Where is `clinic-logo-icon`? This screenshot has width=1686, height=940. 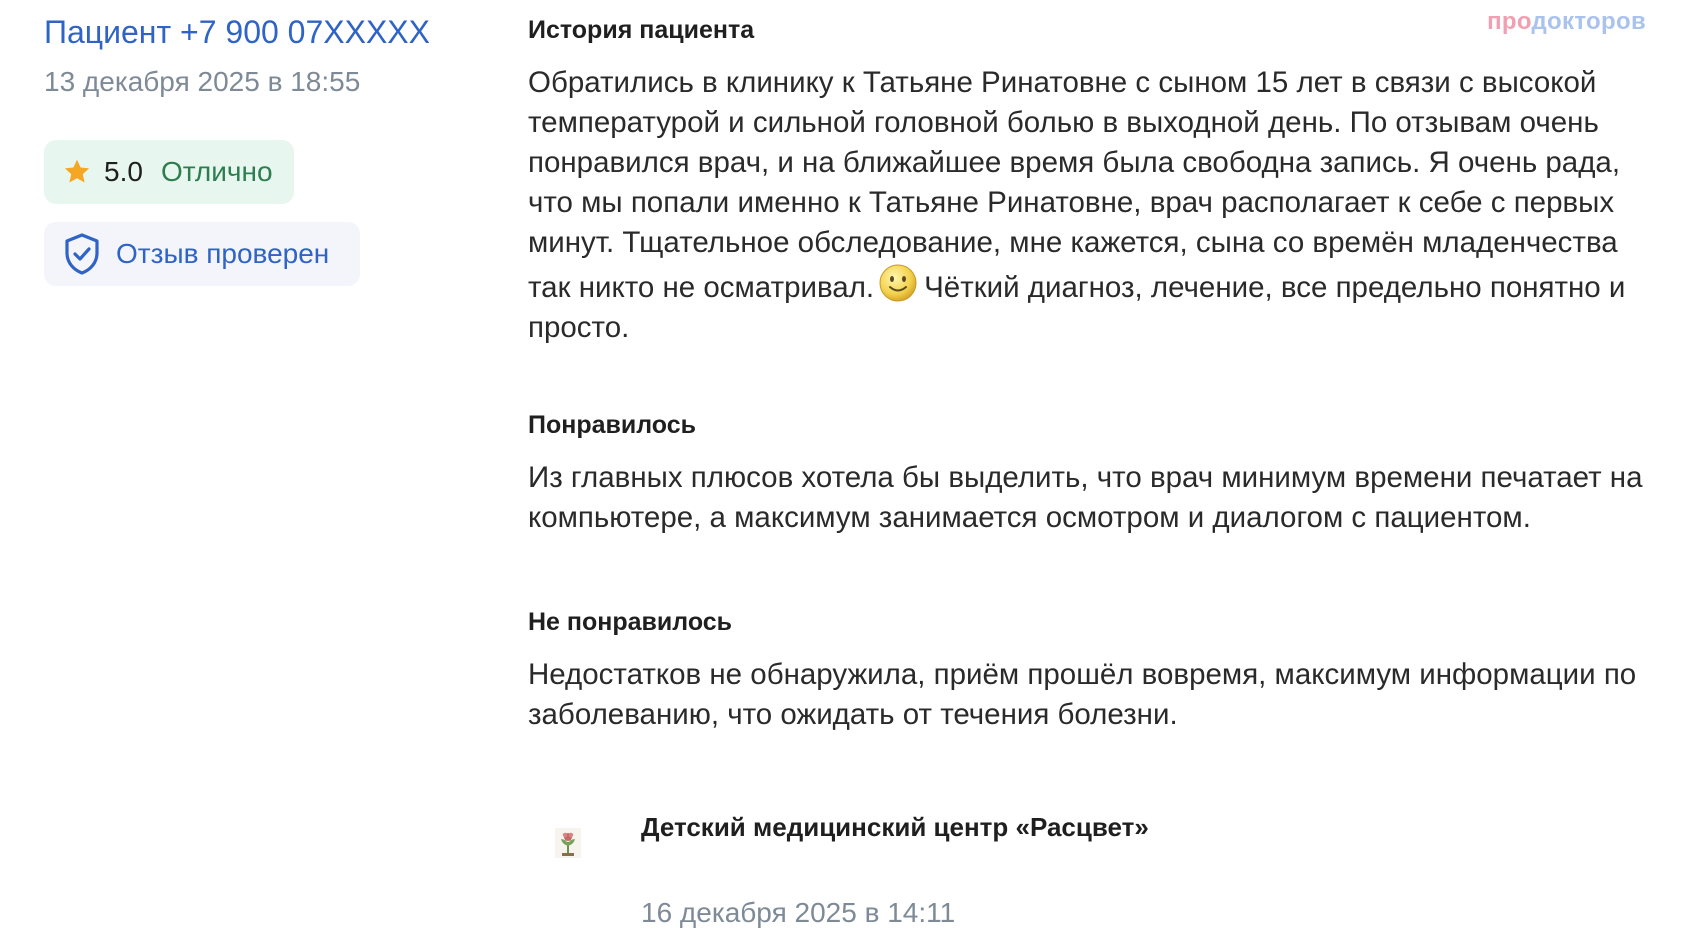 clinic-logo-icon is located at coordinates (568, 843).